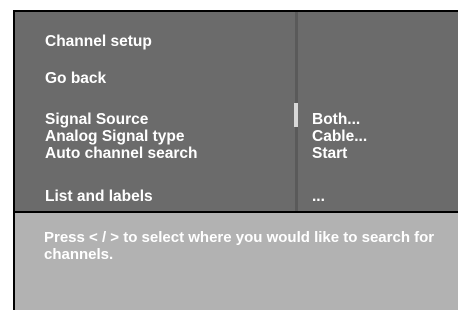 This screenshot has height=310, width=458. What do you see at coordinates (96, 119) in the screenshot?
I see `menu-item-signal-source: Signal Source` at bounding box center [96, 119].